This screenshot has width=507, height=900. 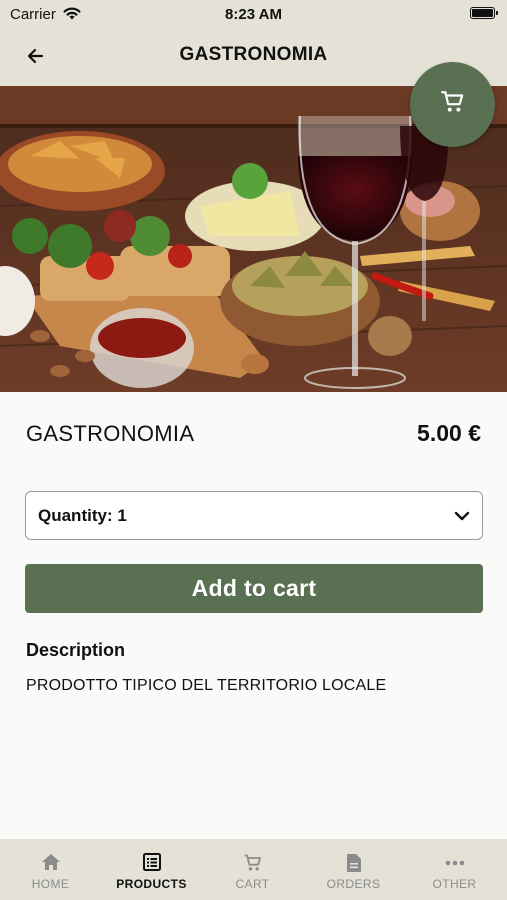 I want to click on more-icon, so click(x=454, y=863).